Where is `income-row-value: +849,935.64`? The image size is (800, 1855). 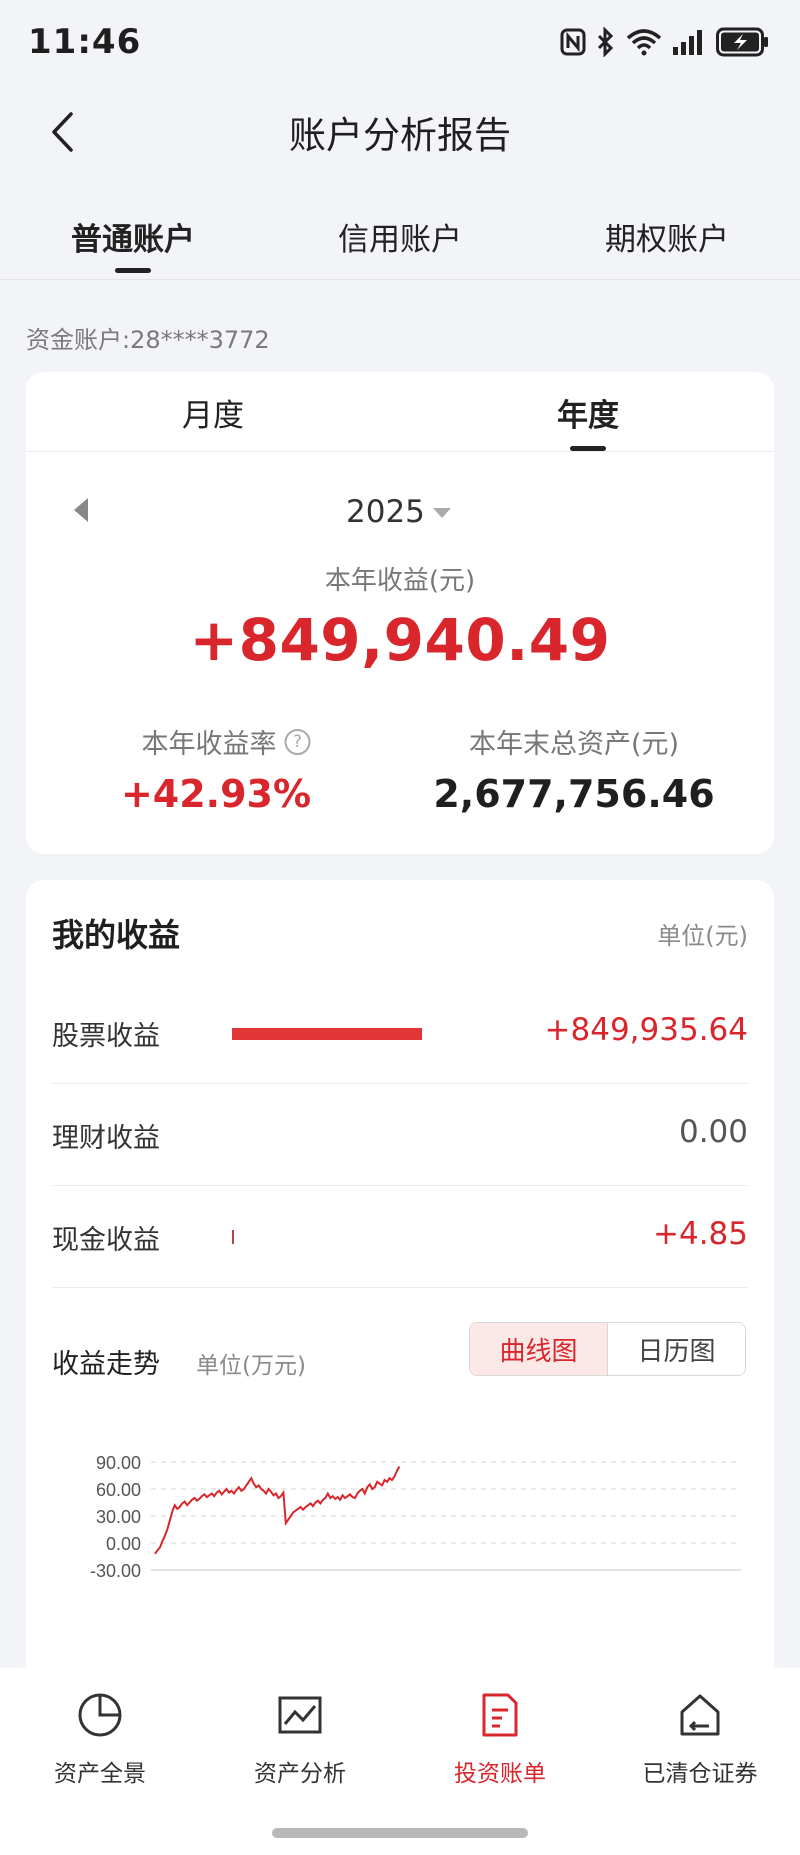
income-row-value: +849,935.64 is located at coordinates (646, 1030).